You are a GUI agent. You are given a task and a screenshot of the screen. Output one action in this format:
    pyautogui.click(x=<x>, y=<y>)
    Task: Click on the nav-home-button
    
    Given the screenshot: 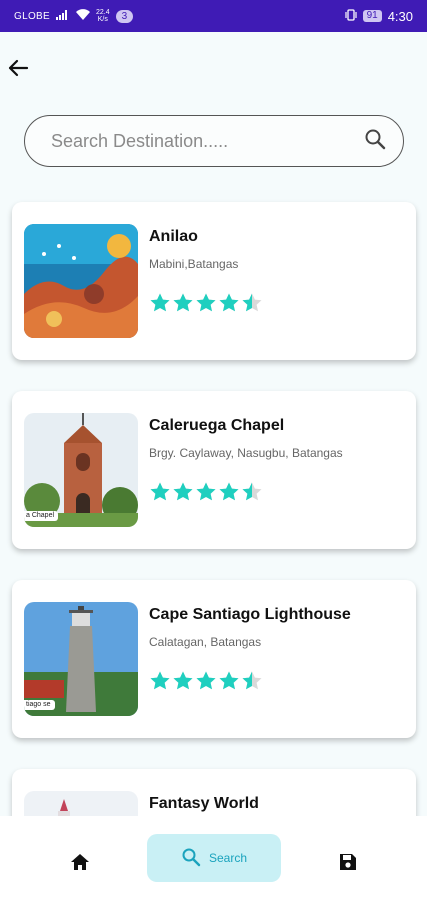 What is the action you would take?
    pyautogui.click(x=80, y=864)
    